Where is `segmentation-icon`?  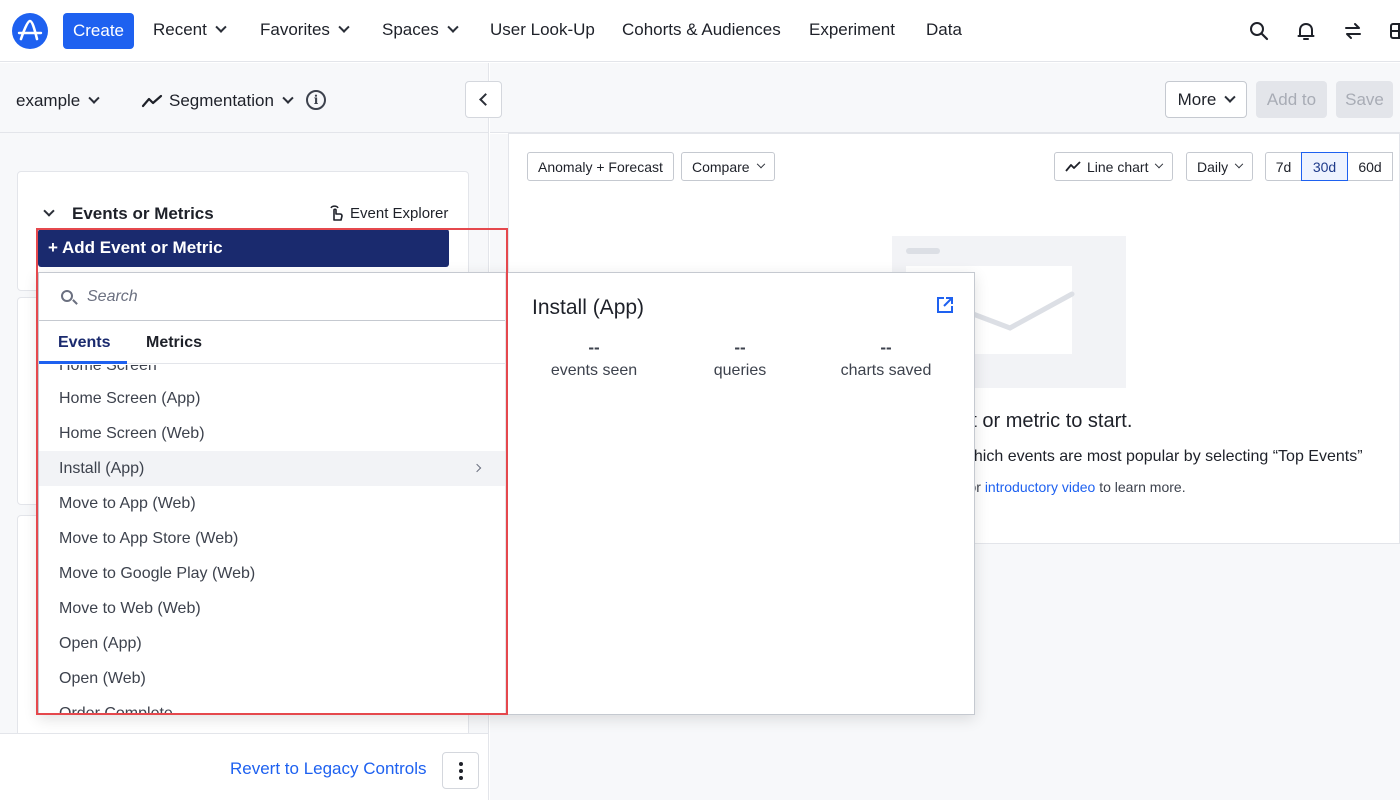 segmentation-icon is located at coordinates (152, 101).